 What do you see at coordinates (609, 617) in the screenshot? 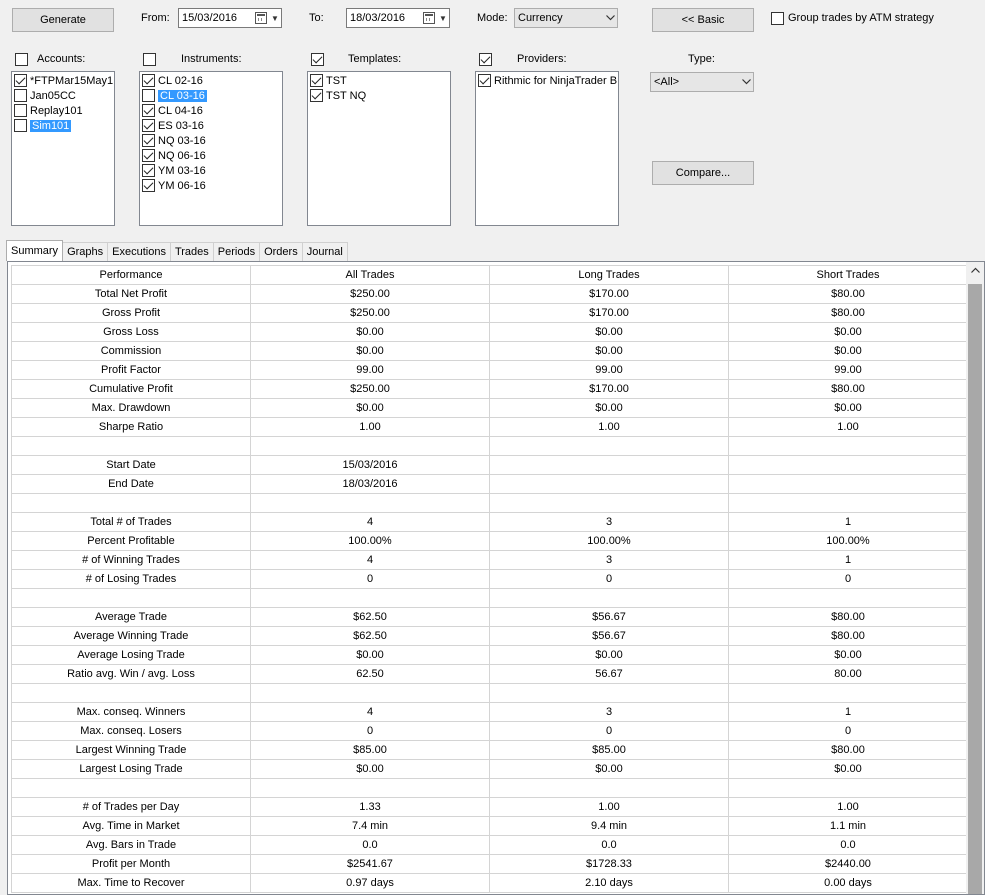
I see `metric-value-cell: $56.67` at bounding box center [609, 617].